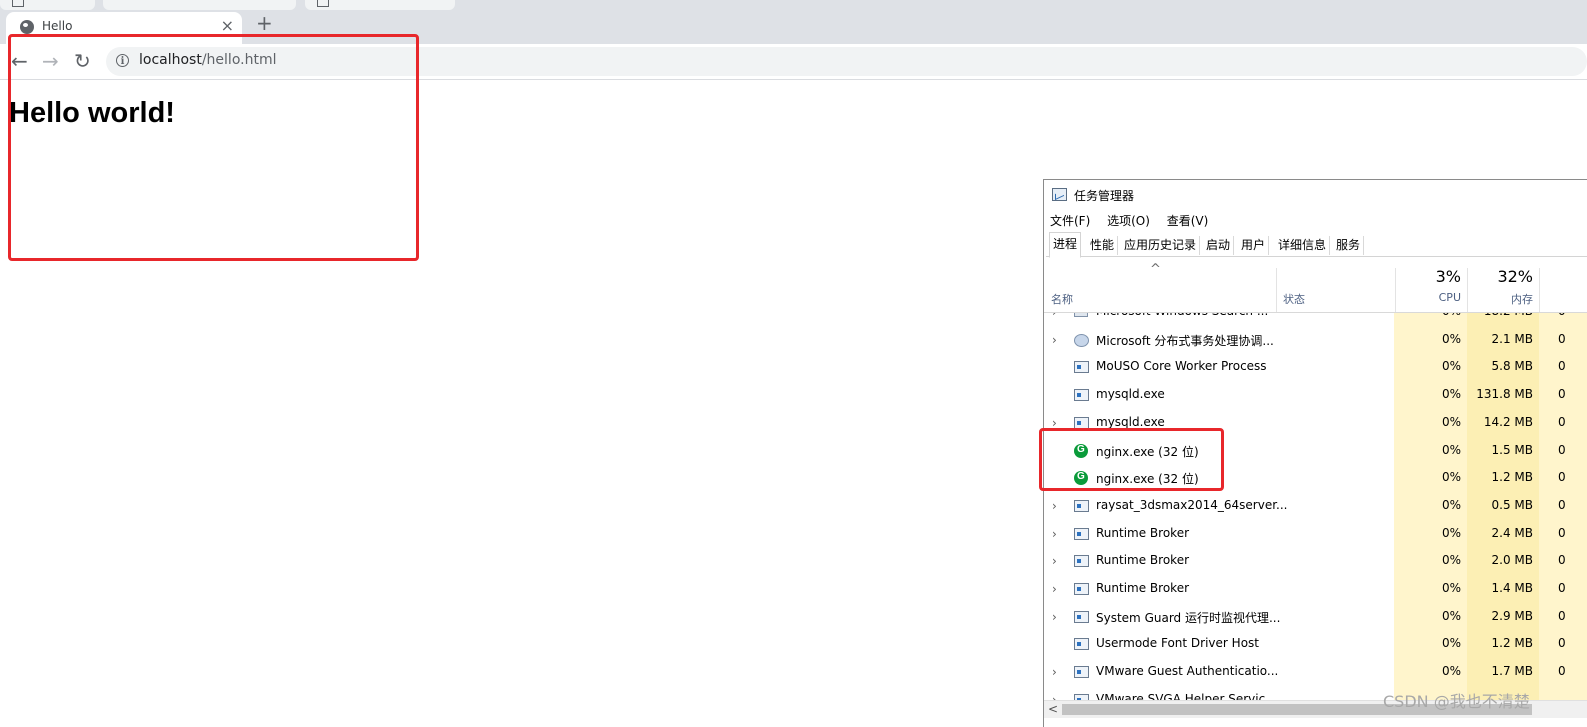 This screenshot has width=1587, height=727. I want to click on tab-details: 详细信息, so click(1303, 245).